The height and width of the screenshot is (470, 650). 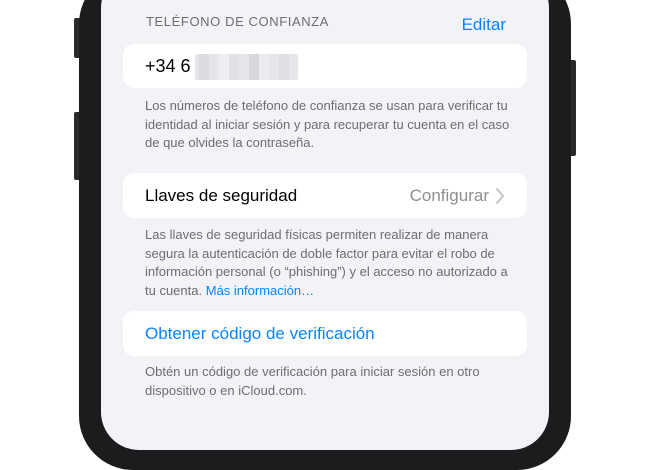 I want to click on trusted-phone-row: +34 6, so click(x=325, y=66).